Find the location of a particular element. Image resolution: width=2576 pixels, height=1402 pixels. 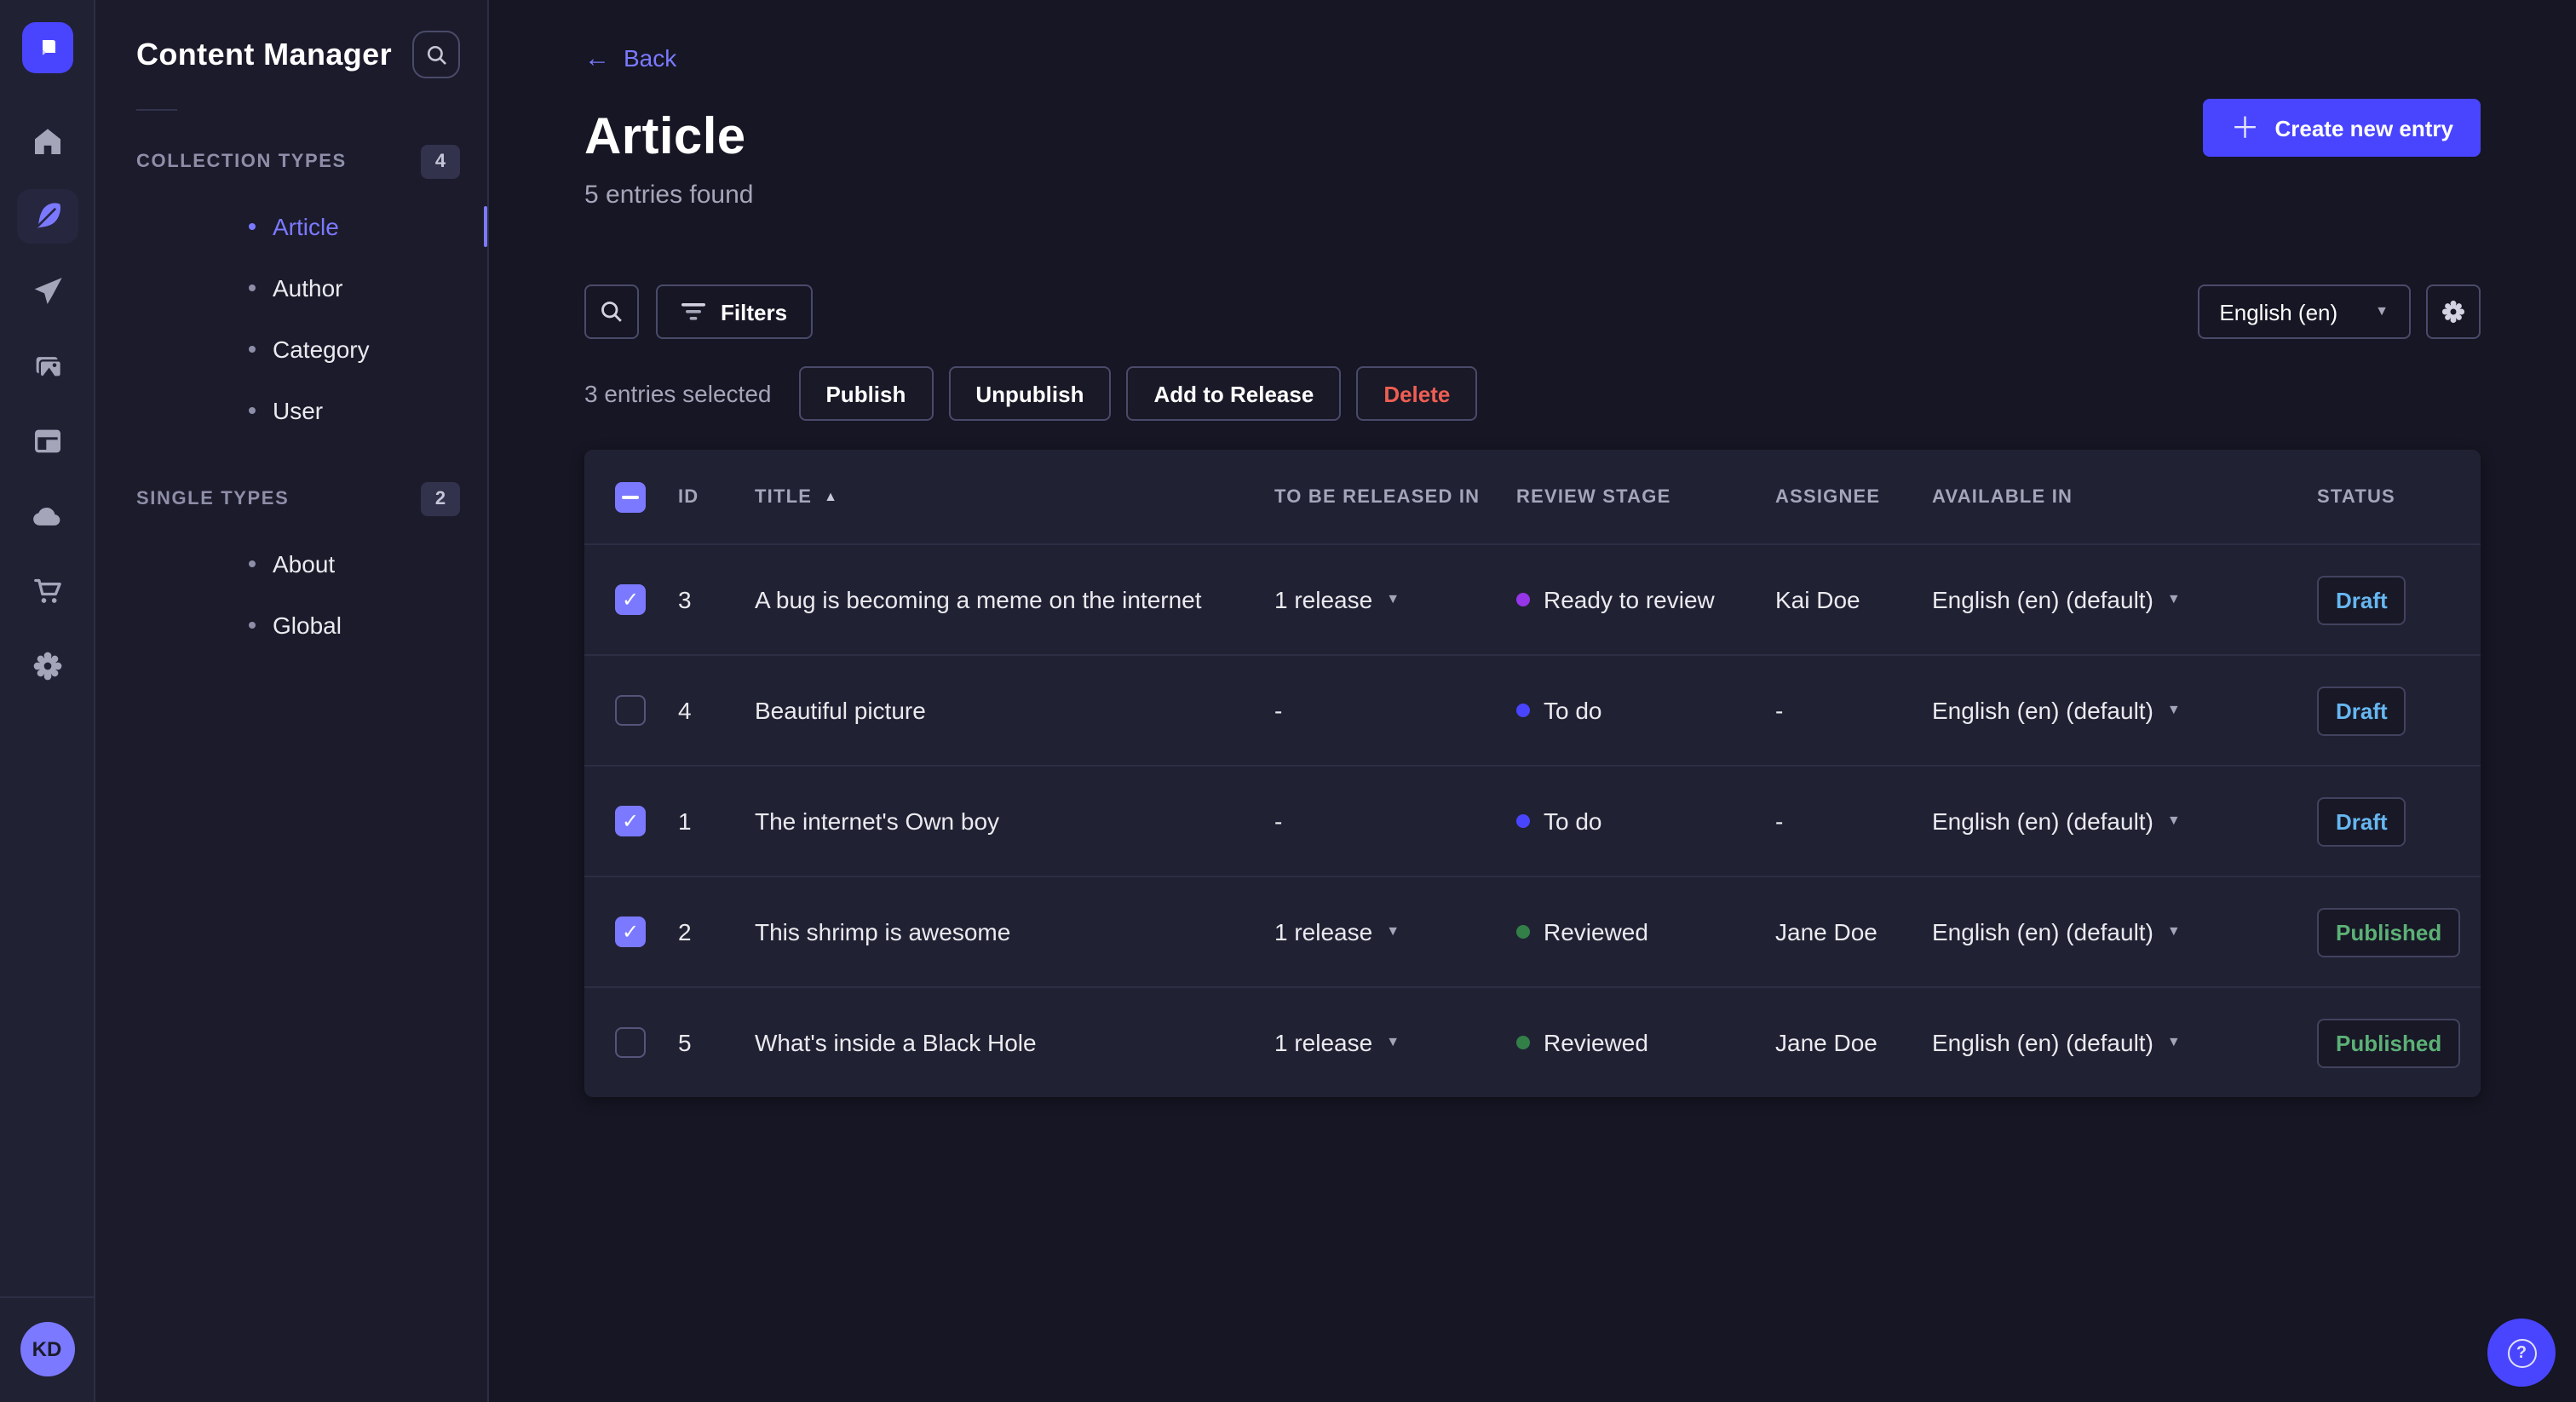

send-icon is located at coordinates (47, 291).